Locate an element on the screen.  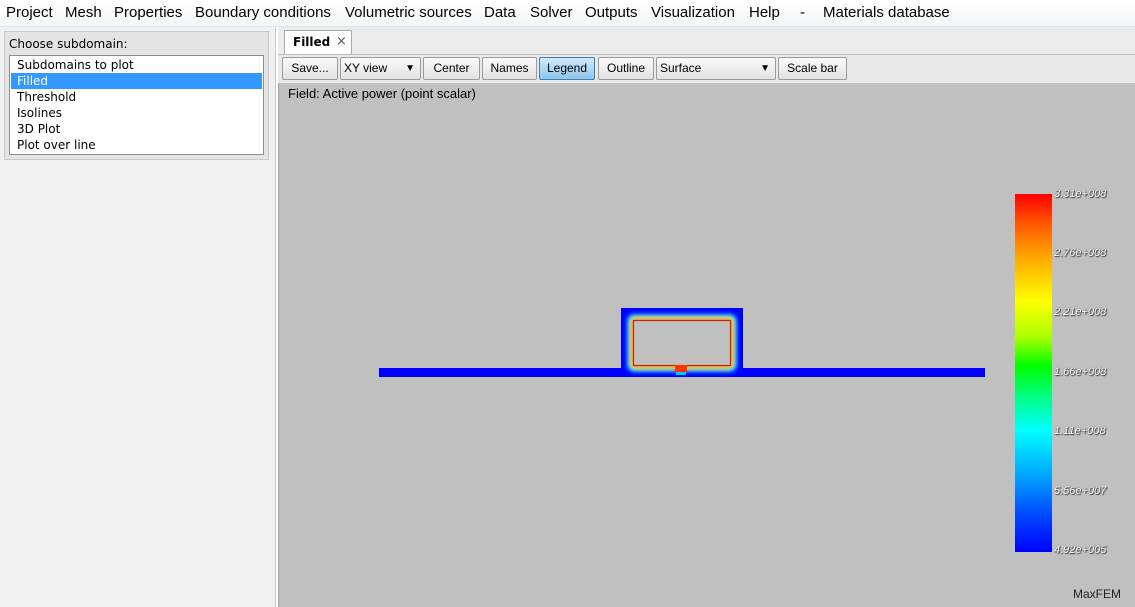
view-select-value: XY view is located at coordinates (366, 68).